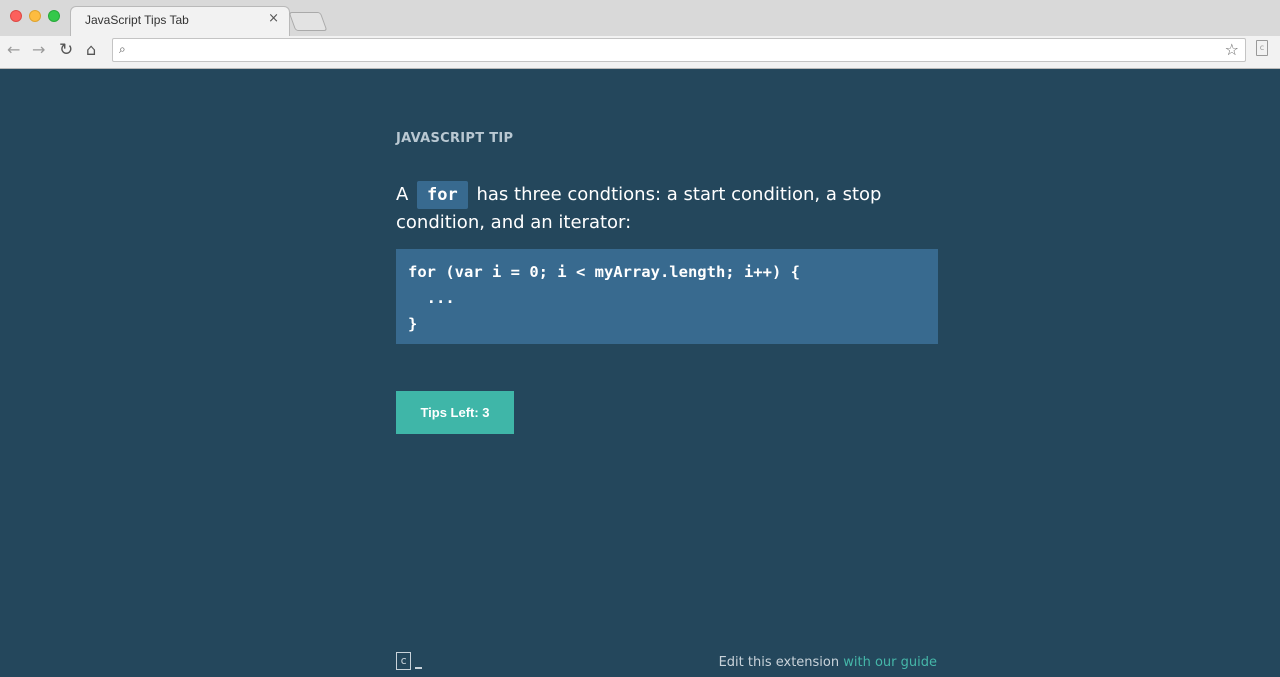 This screenshot has width=1280, height=677. Describe the element at coordinates (13, 50) in the screenshot. I see `back-arrow-icon: ←` at that location.